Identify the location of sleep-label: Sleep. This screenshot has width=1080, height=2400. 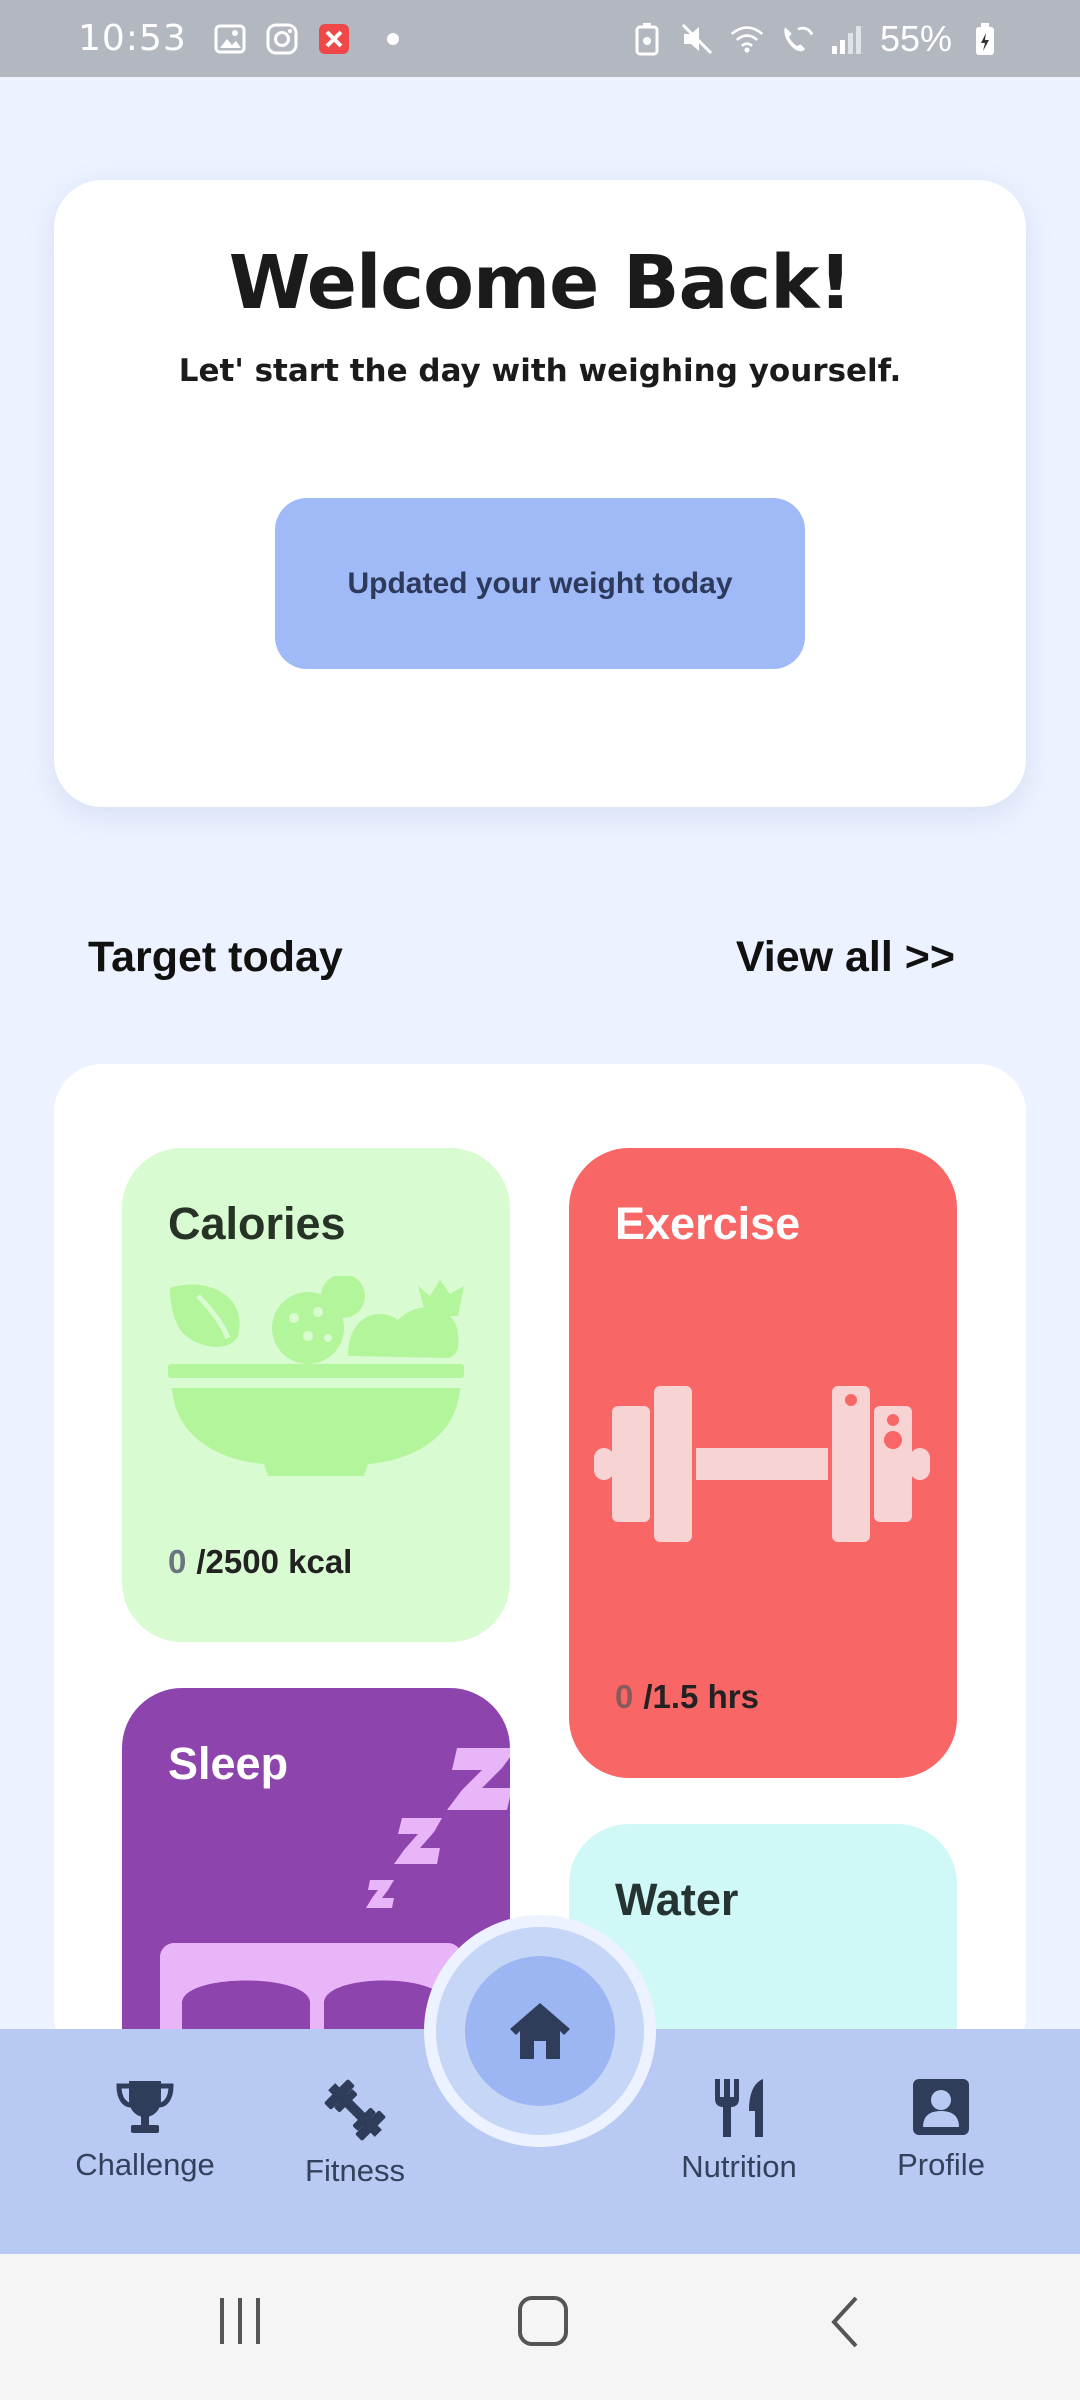
(228, 1763).